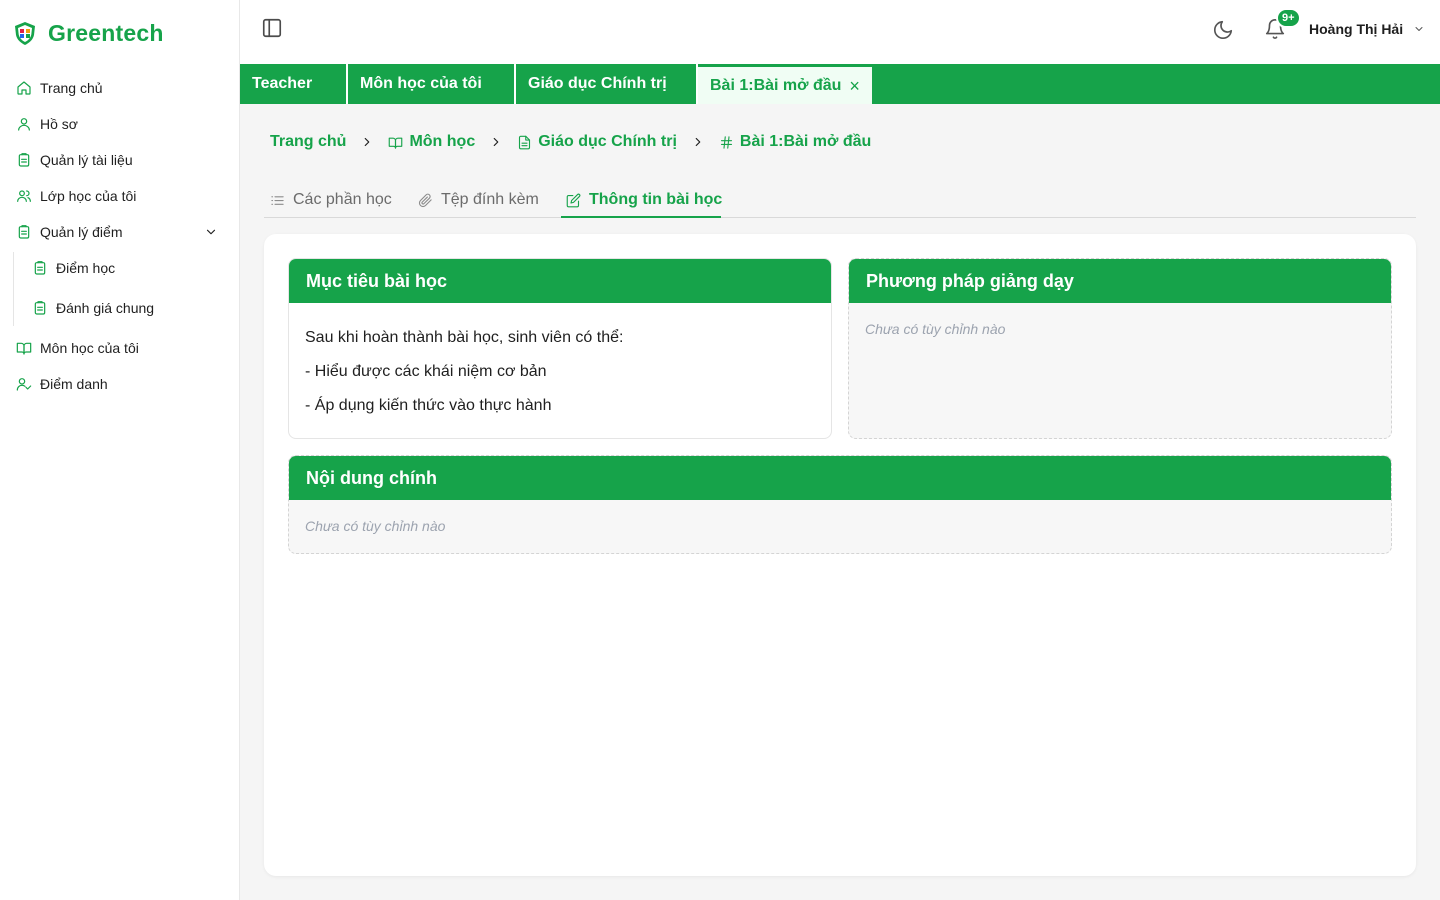  What do you see at coordinates (726, 142) in the screenshot?
I see `hash-icon` at bounding box center [726, 142].